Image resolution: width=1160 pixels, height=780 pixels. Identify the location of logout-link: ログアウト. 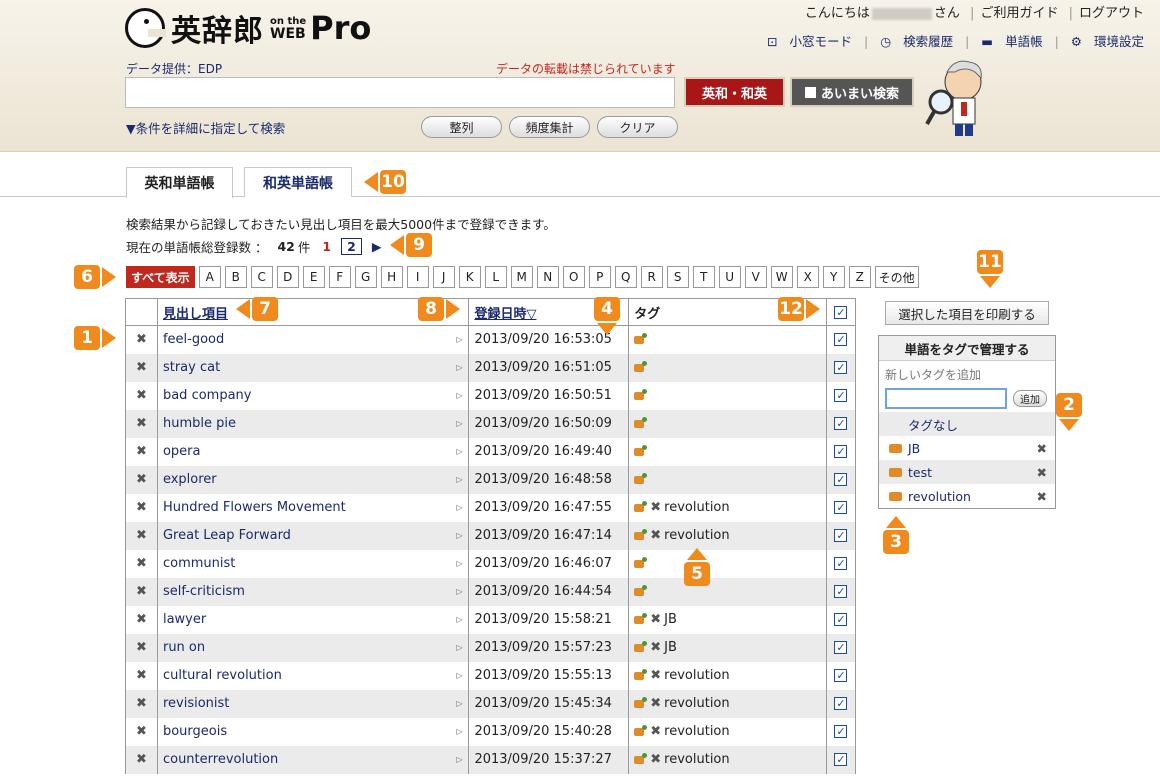
(1111, 13).